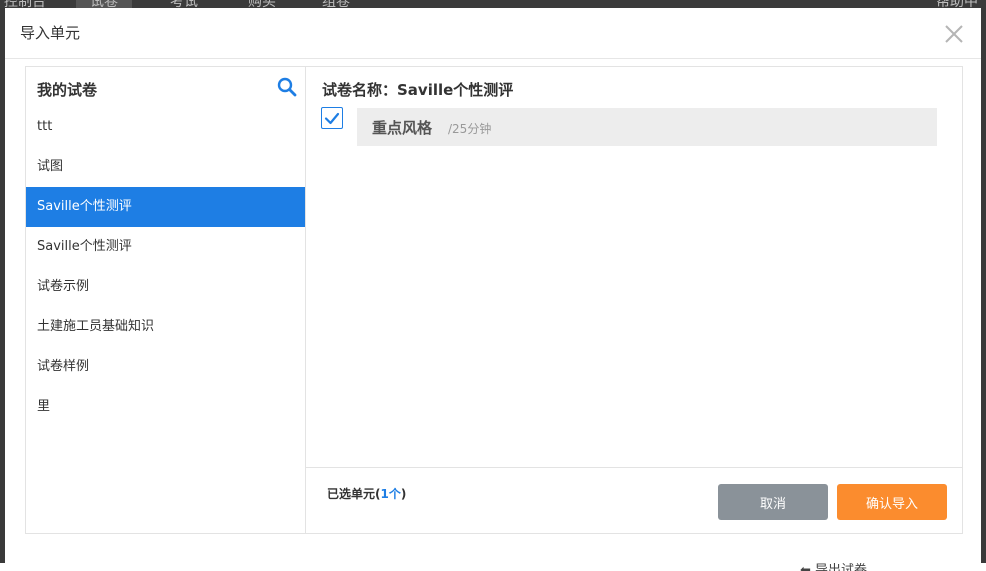  Describe the element at coordinates (892, 502) in the screenshot. I see `confirm-import-button: 确认导入` at that location.